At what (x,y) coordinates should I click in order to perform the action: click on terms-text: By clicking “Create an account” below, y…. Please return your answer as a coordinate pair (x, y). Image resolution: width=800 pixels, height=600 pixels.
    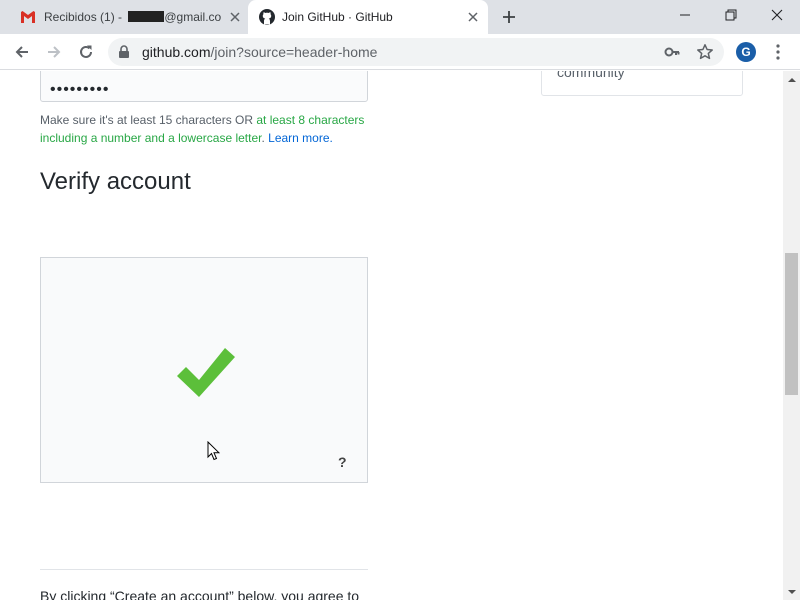
    Looking at the image, I should click on (200, 594).